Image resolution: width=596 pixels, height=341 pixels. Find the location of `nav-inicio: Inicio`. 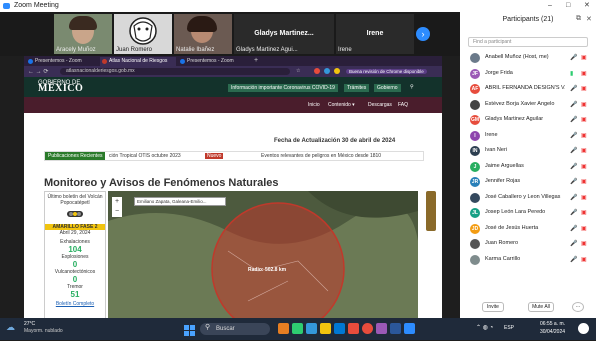

nav-inicio: Inicio is located at coordinates (314, 105).